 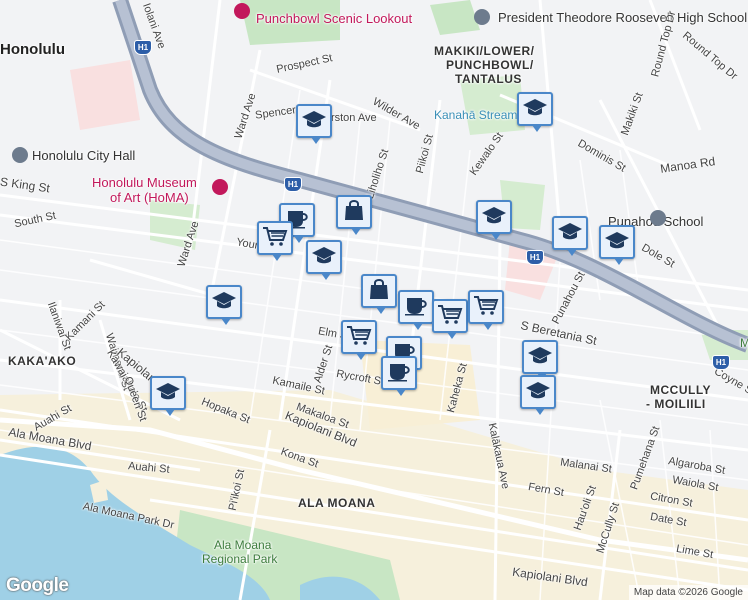 I want to click on label-ala-moana-park: Ala Moana, so click(x=243, y=545).